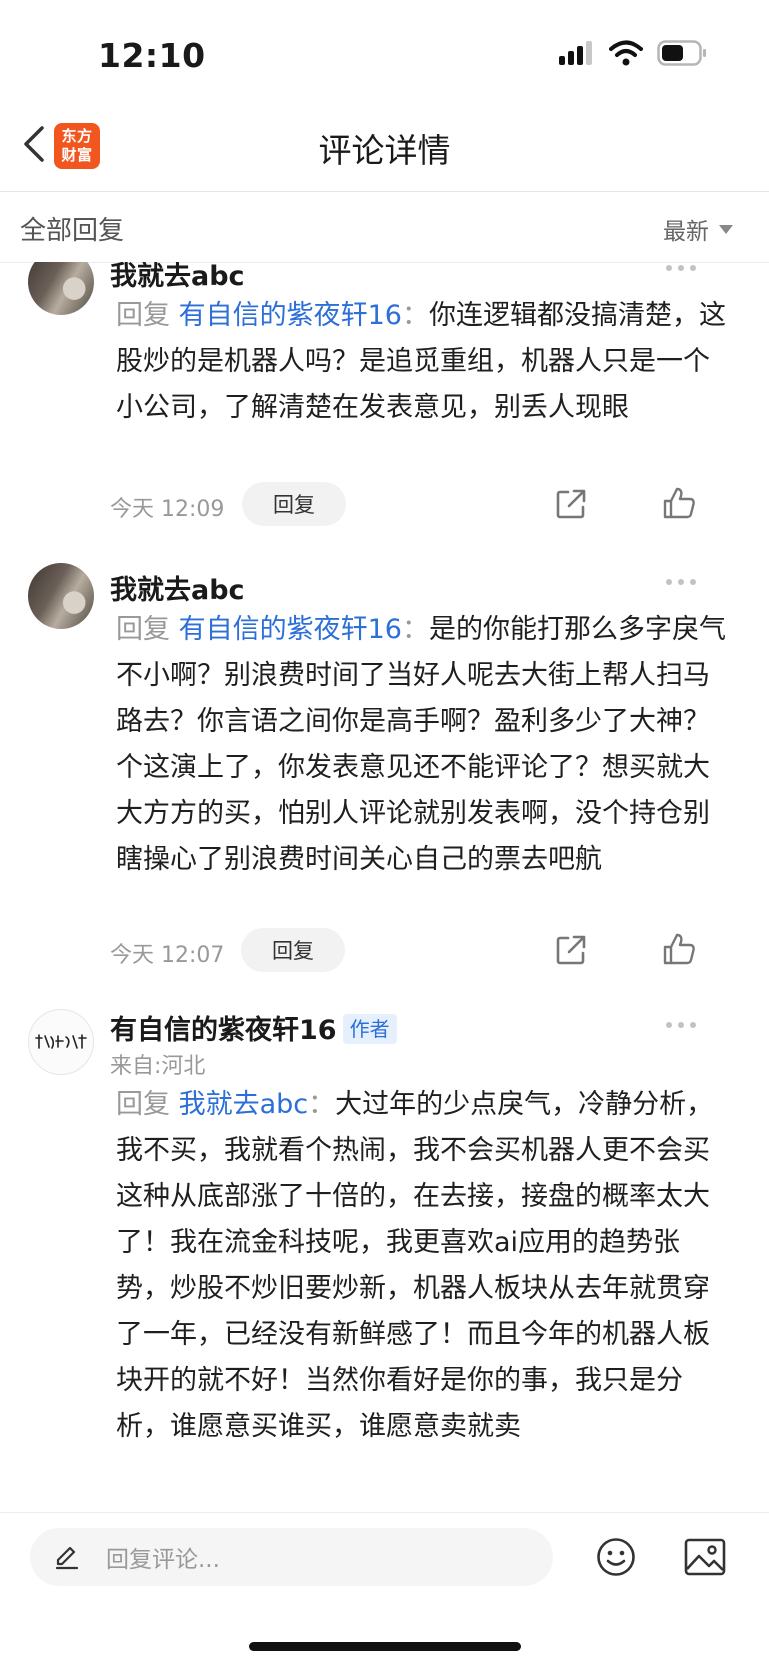 The image size is (769, 1666). What do you see at coordinates (726, 229) in the screenshot?
I see `caret-down-icon` at bounding box center [726, 229].